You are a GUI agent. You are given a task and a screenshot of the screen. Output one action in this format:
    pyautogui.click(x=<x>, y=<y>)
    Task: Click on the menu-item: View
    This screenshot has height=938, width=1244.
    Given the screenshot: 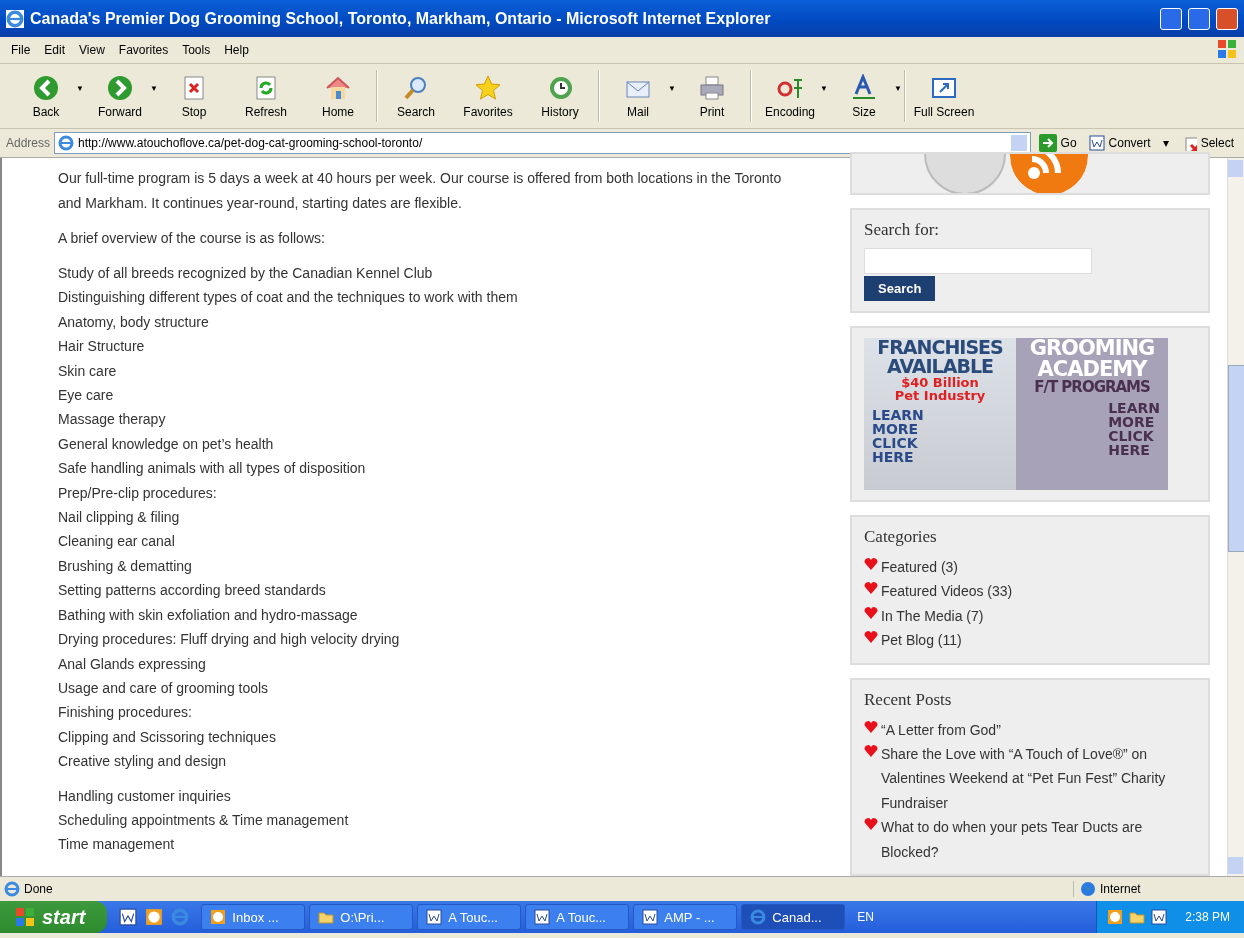 What is the action you would take?
    pyautogui.click(x=92, y=50)
    